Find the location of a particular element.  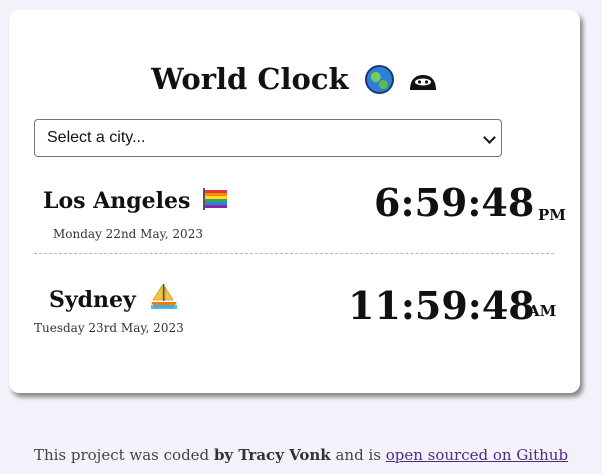

title-text: World Clock is located at coordinates (250, 79).